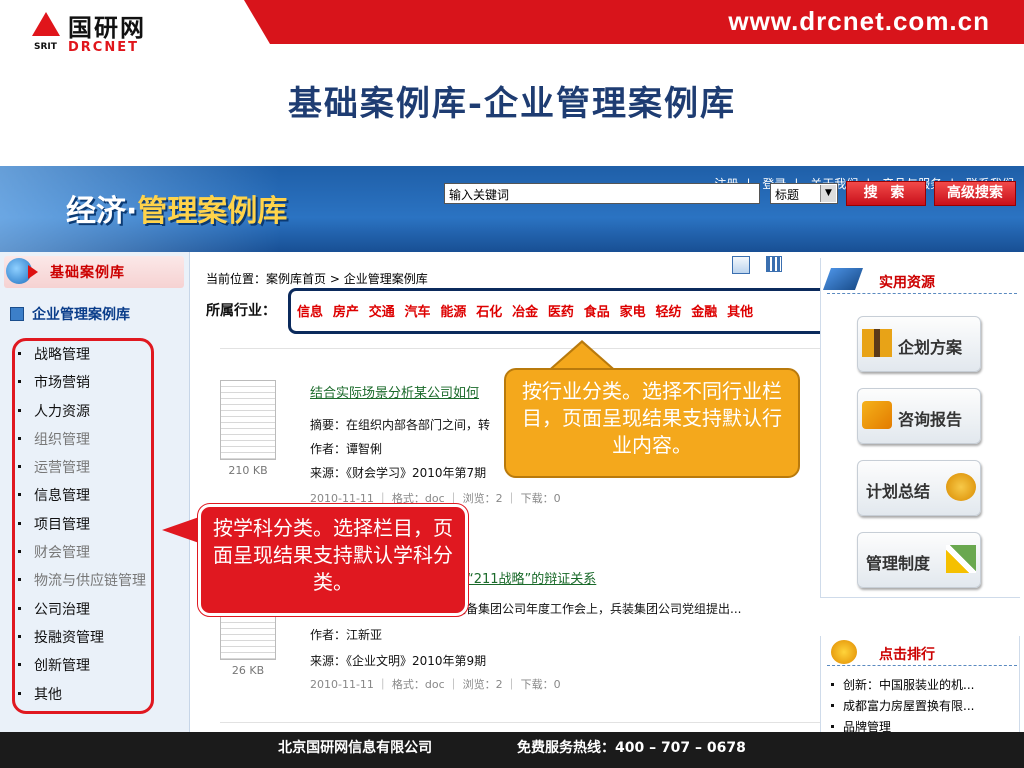 This screenshot has height=768, width=1024. What do you see at coordinates (877, 343) in the screenshot?
I see `folder-icon` at bounding box center [877, 343].